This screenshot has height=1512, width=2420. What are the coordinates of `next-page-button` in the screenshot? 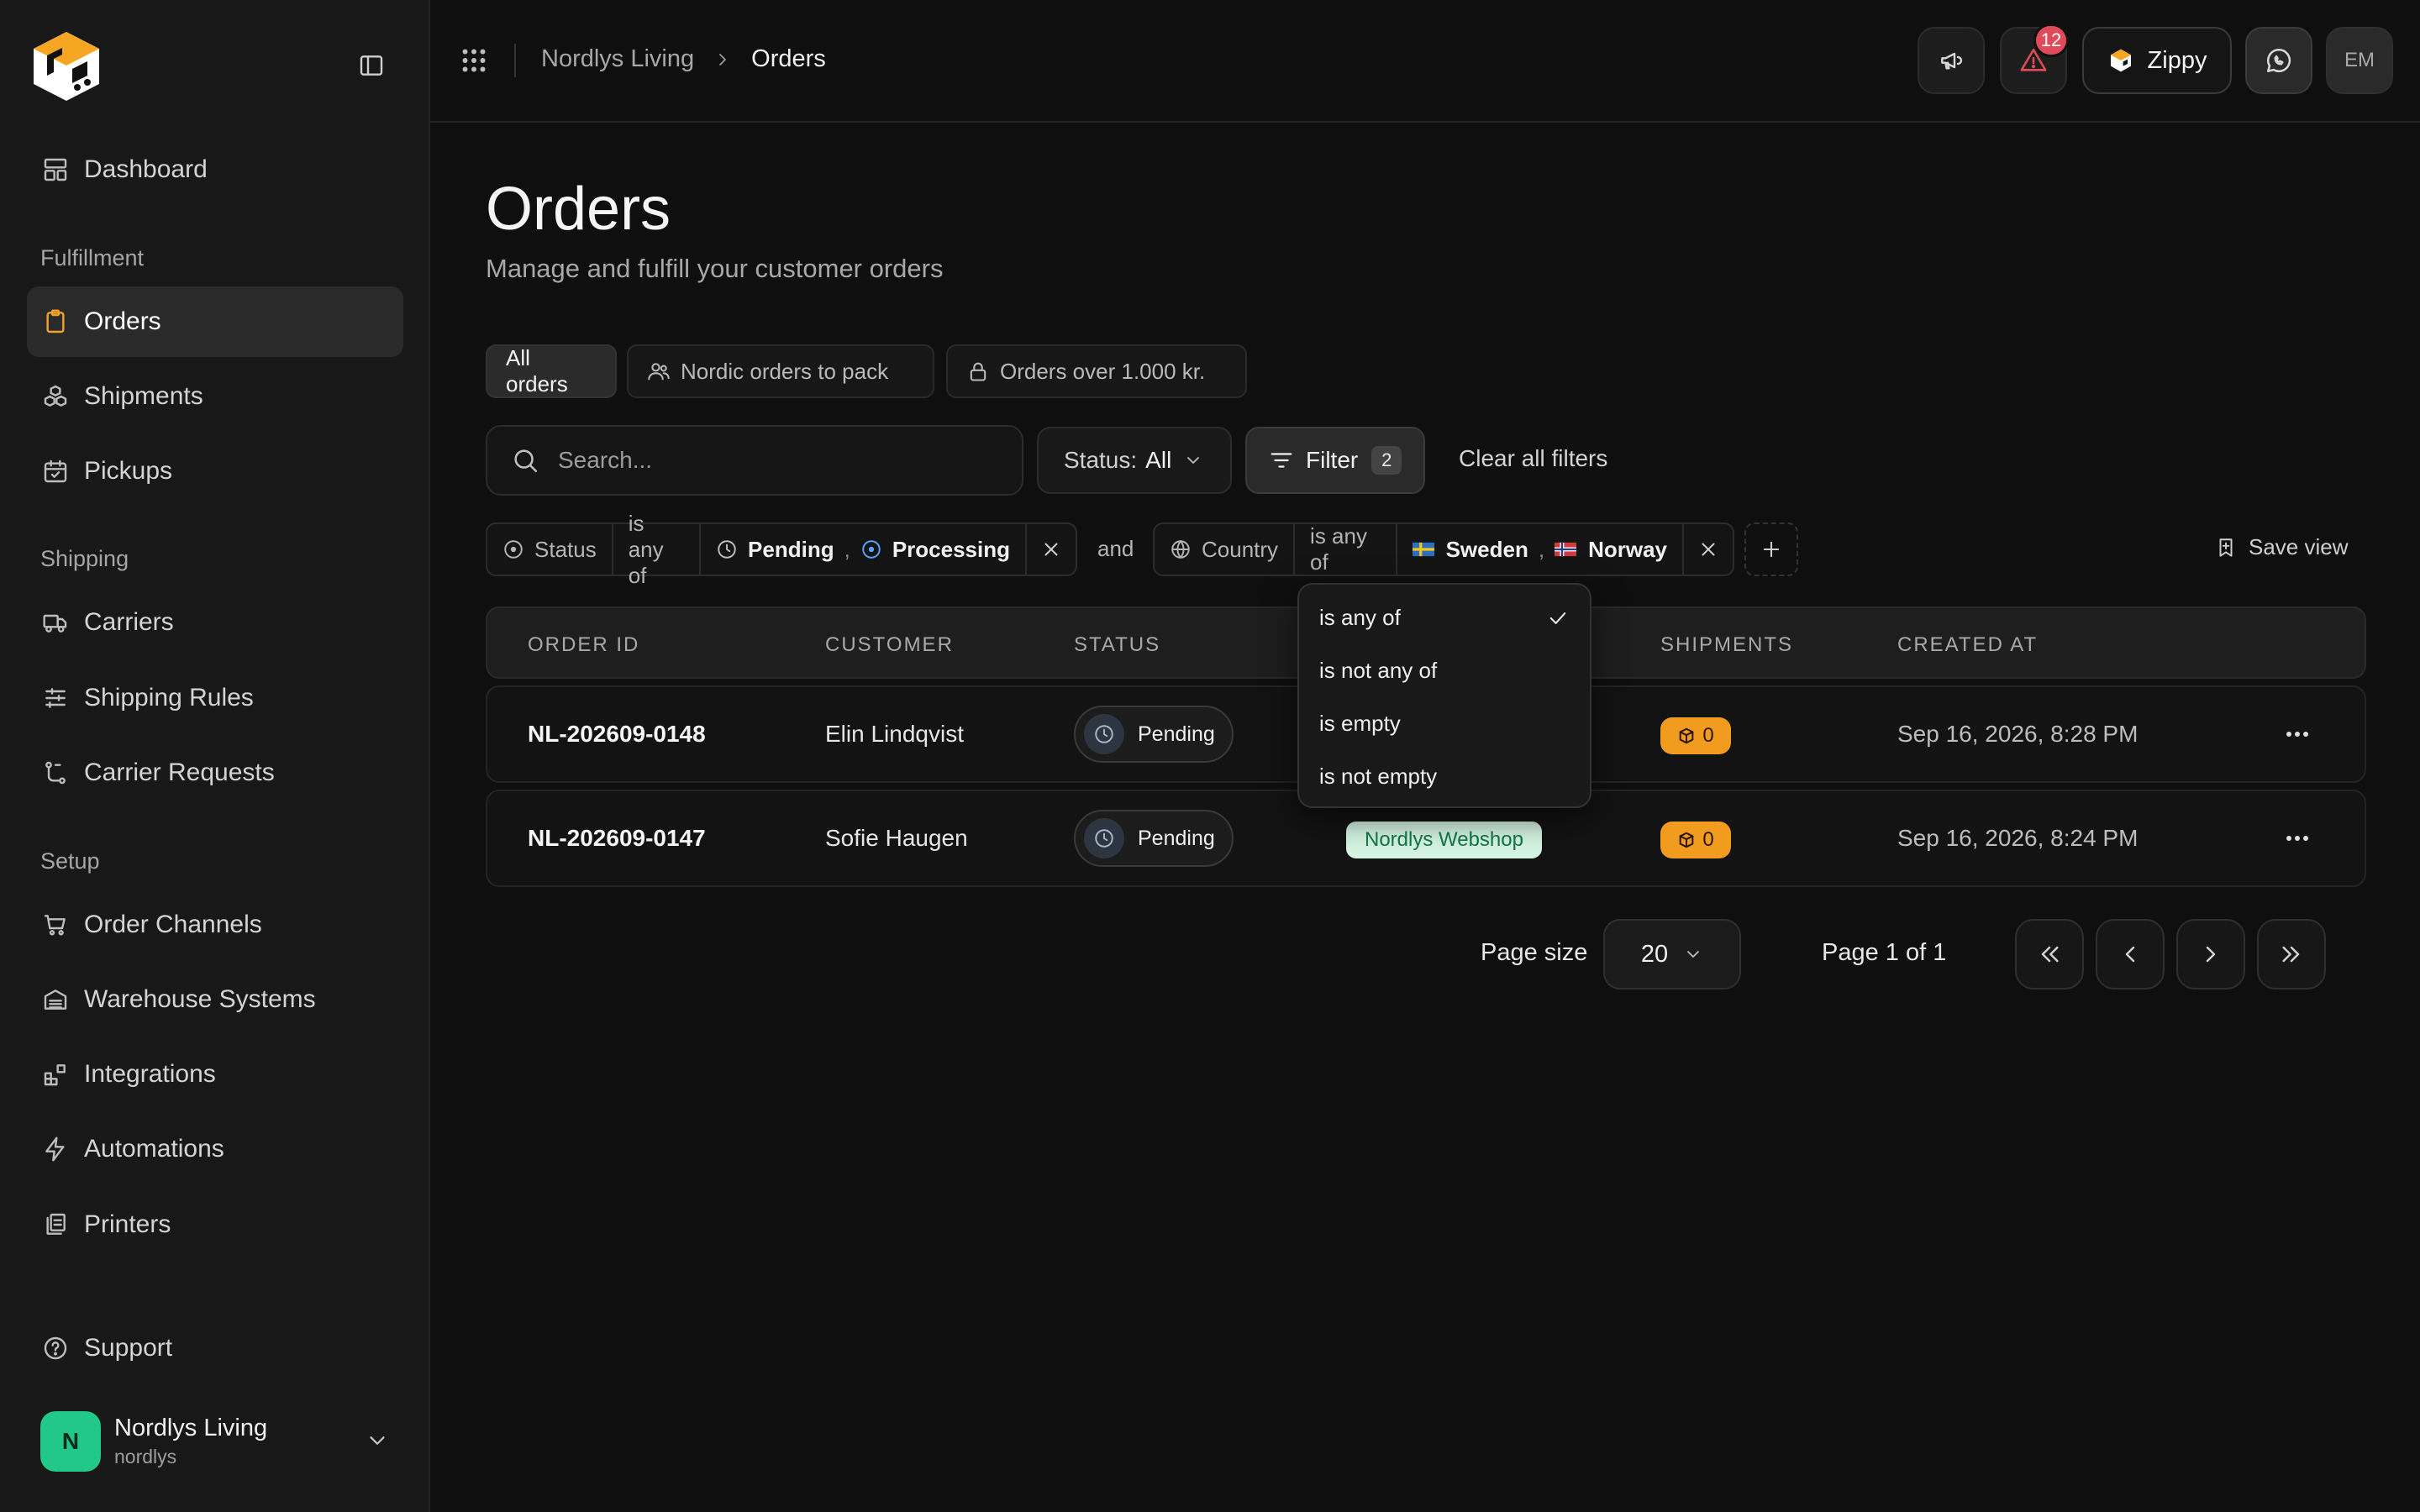 It's located at (2210, 954).